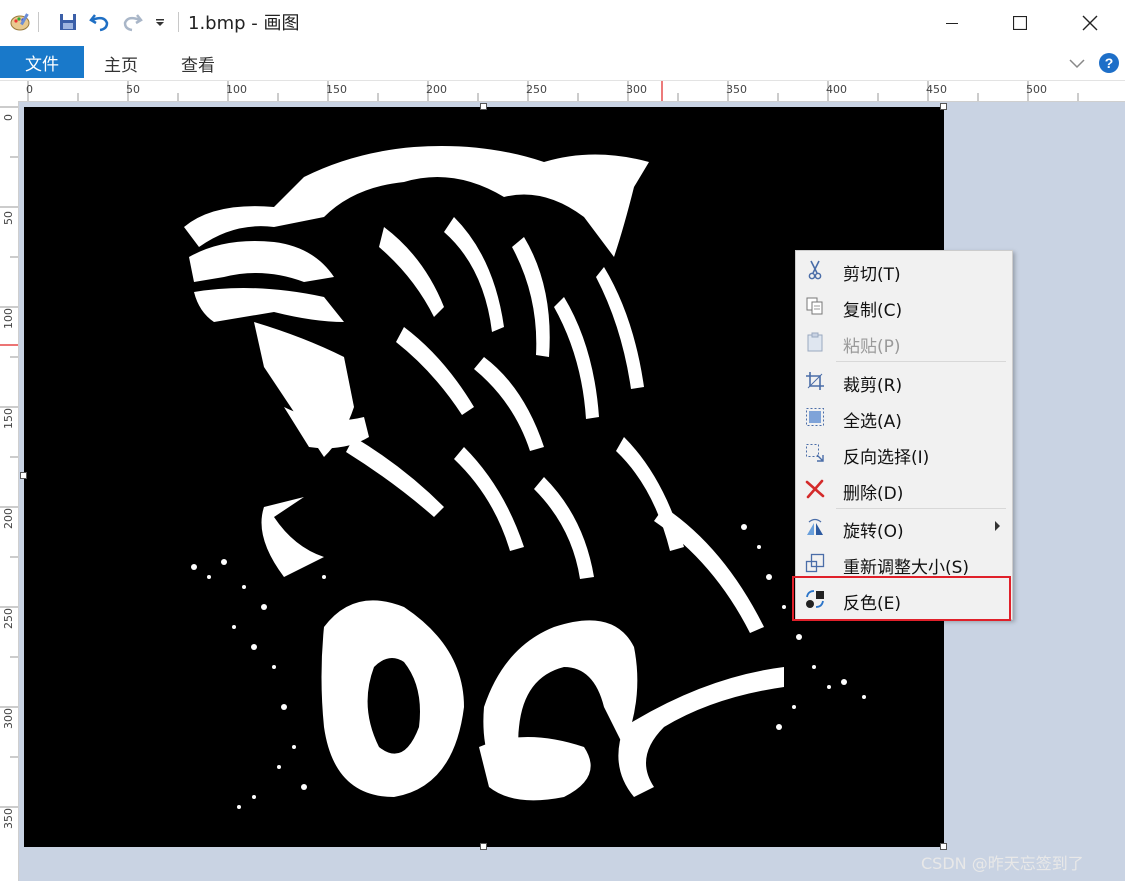  What do you see at coordinates (236, 89) in the screenshot?
I see `ruler-top-label: 100` at bounding box center [236, 89].